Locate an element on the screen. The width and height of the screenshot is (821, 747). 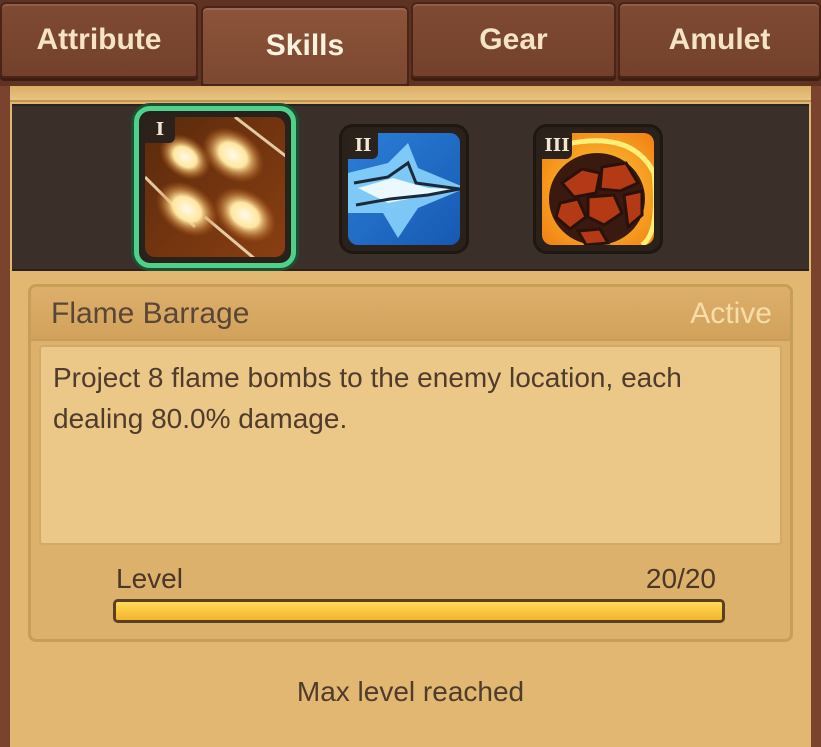
skill-numeral: III is located at coordinates (557, 145).